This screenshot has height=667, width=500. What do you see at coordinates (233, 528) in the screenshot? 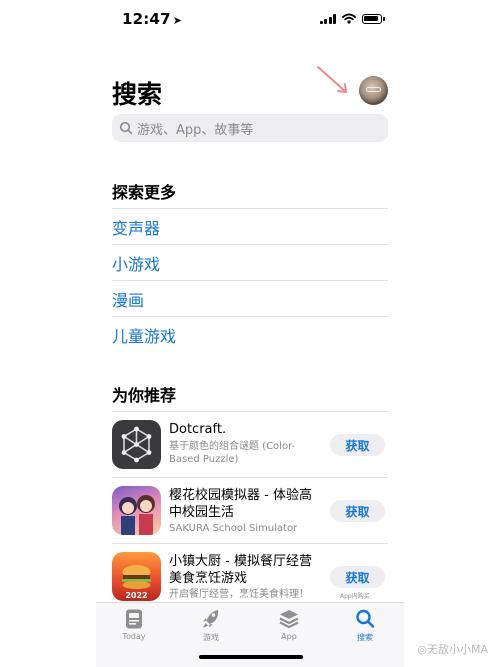
I see `app-subtitle: SAKURA School Simulator` at bounding box center [233, 528].